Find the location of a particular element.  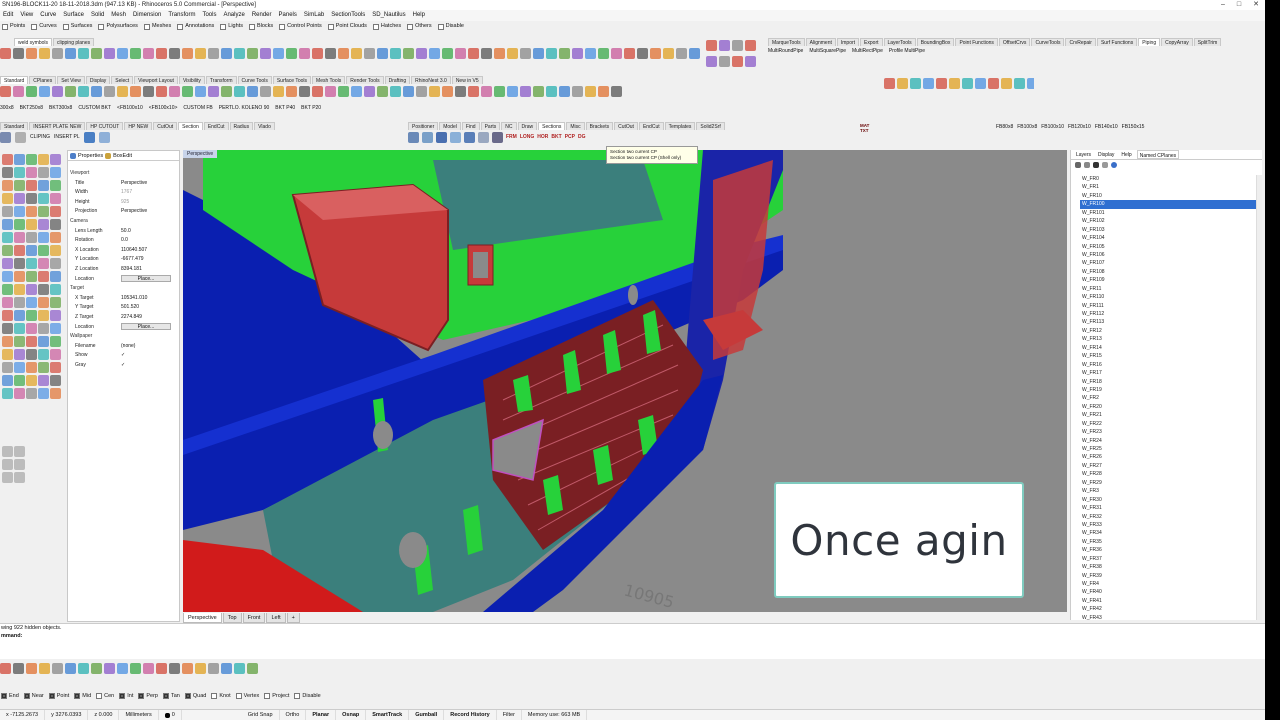

cplane-item: W_FR27 is located at coordinates (1168, 466).